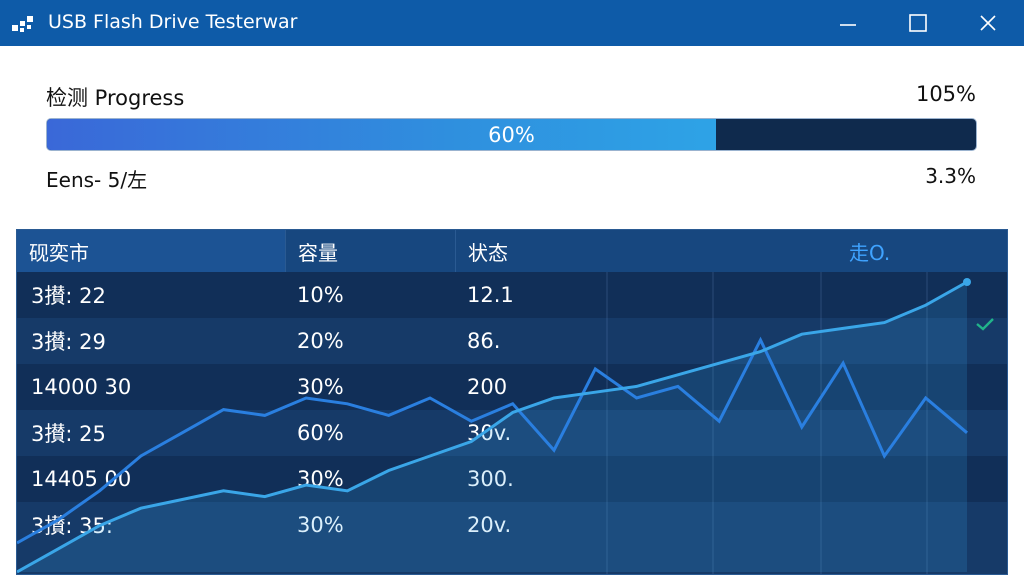 Image resolution: width=1024 pixels, height=576 pixels. What do you see at coordinates (484, 341) in the screenshot?
I see `cell-status: 86.` at bounding box center [484, 341].